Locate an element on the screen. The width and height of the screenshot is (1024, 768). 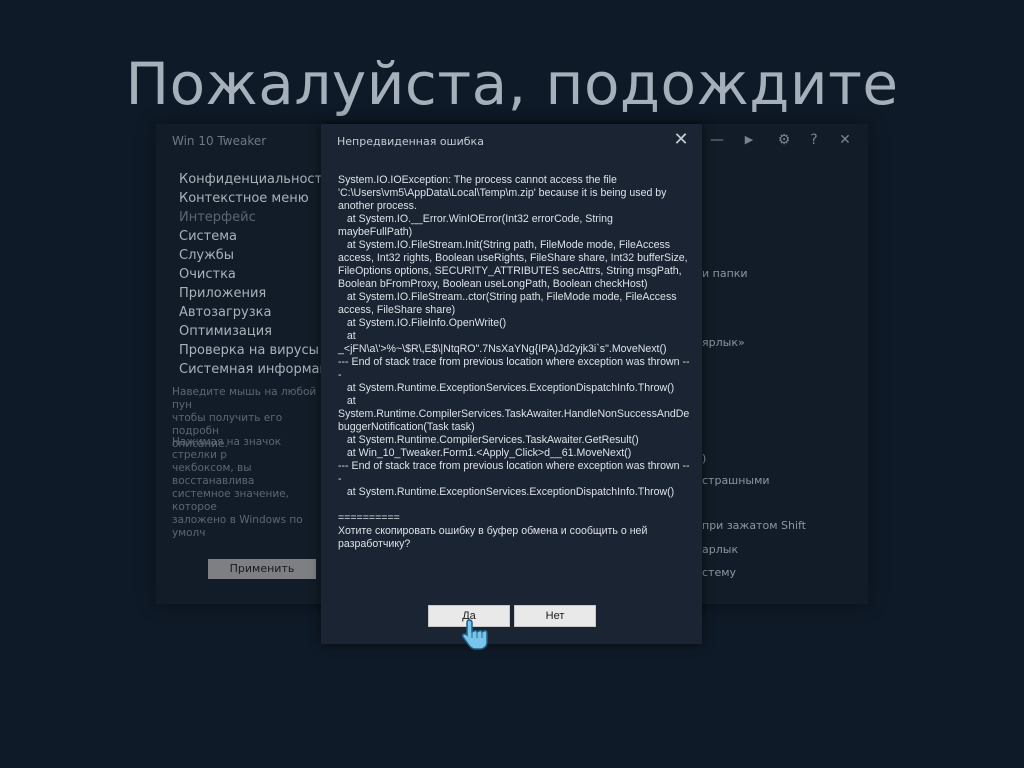
sidebar-item-context-menu: Контекстное меню is located at coordinates (254, 198).